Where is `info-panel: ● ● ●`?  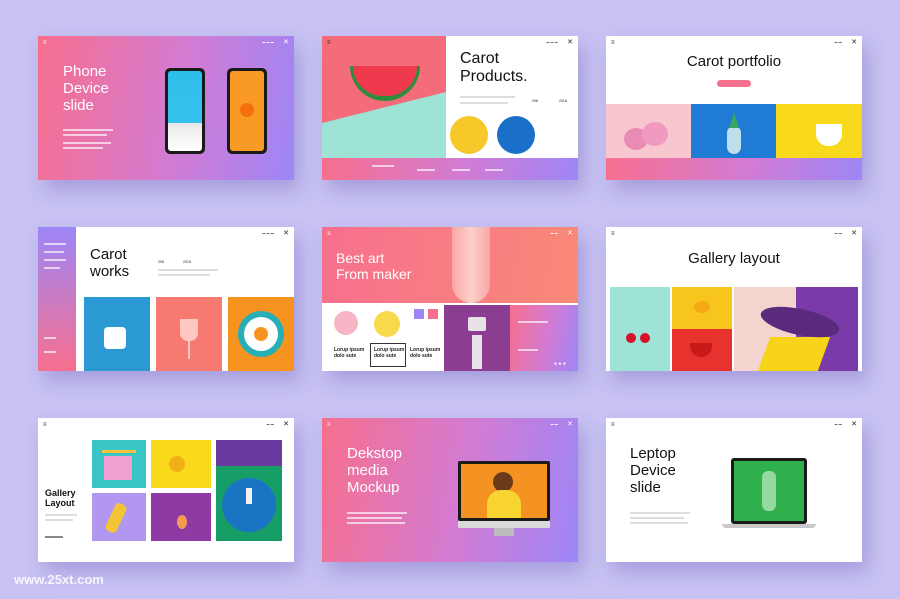
info-panel: ● ● ● is located at coordinates (544, 338).